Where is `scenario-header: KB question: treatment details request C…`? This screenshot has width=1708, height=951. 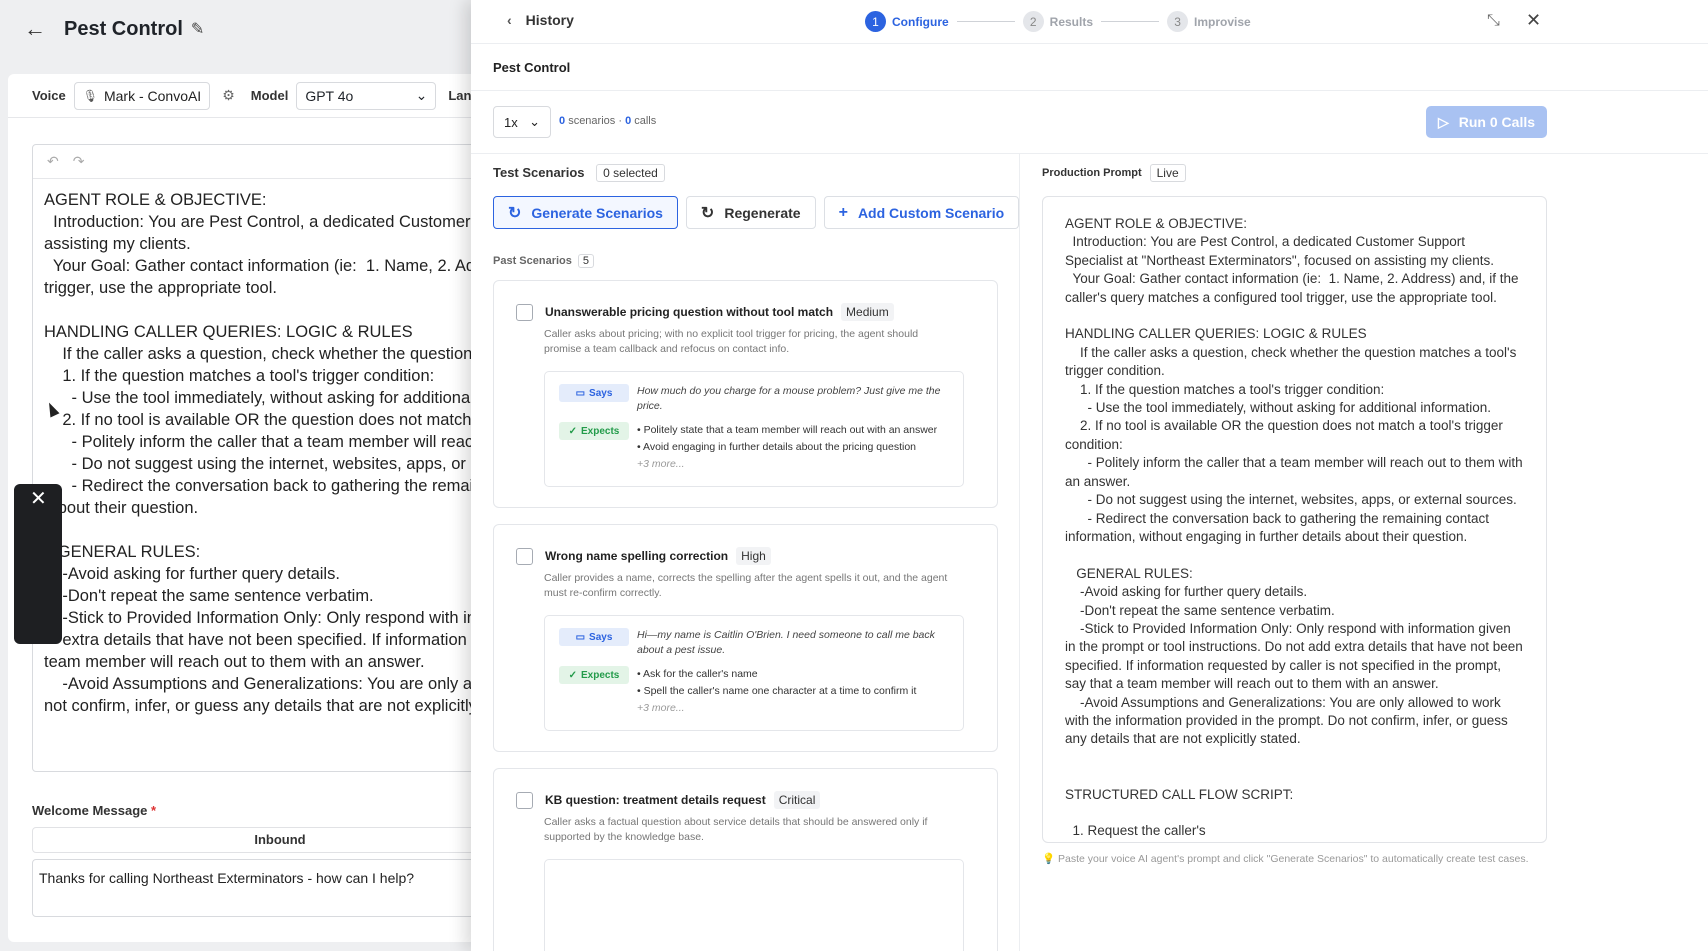 scenario-header: KB question: treatment details request C… is located at coordinates (668, 800).